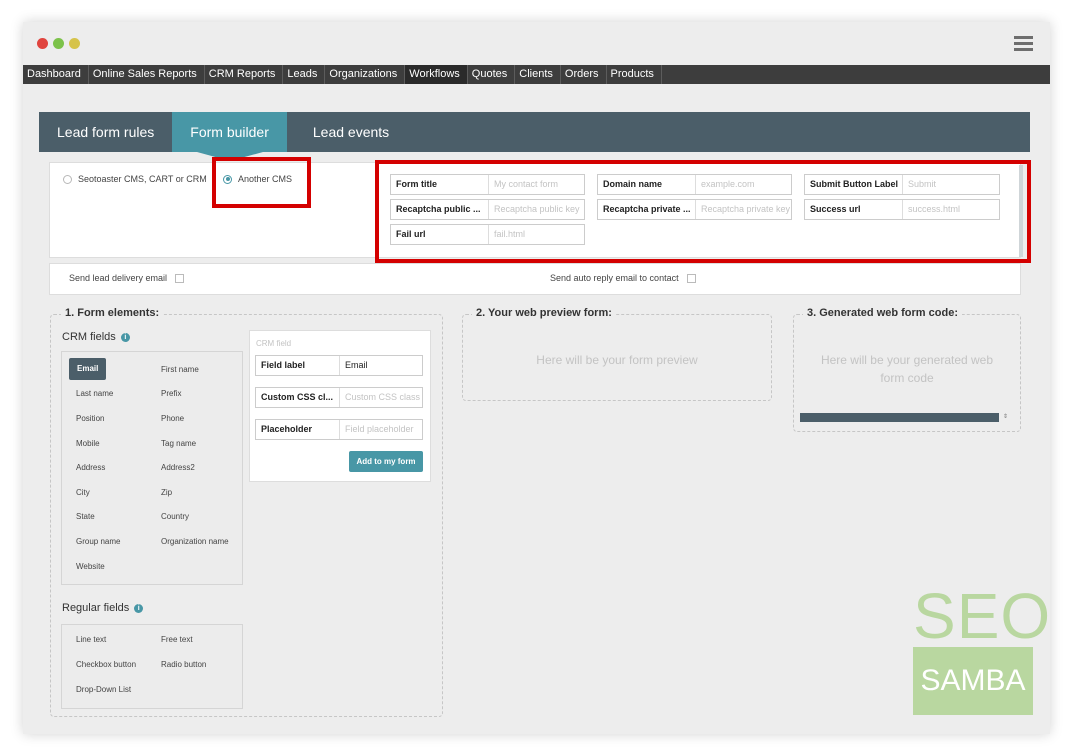 Image resolution: width=1070 pixels, height=756 pixels. What do you see at coordinates (89, 337) in the screenshot?
I see `crm-fields-label: CRM fields` at bounding box center [89, 337].